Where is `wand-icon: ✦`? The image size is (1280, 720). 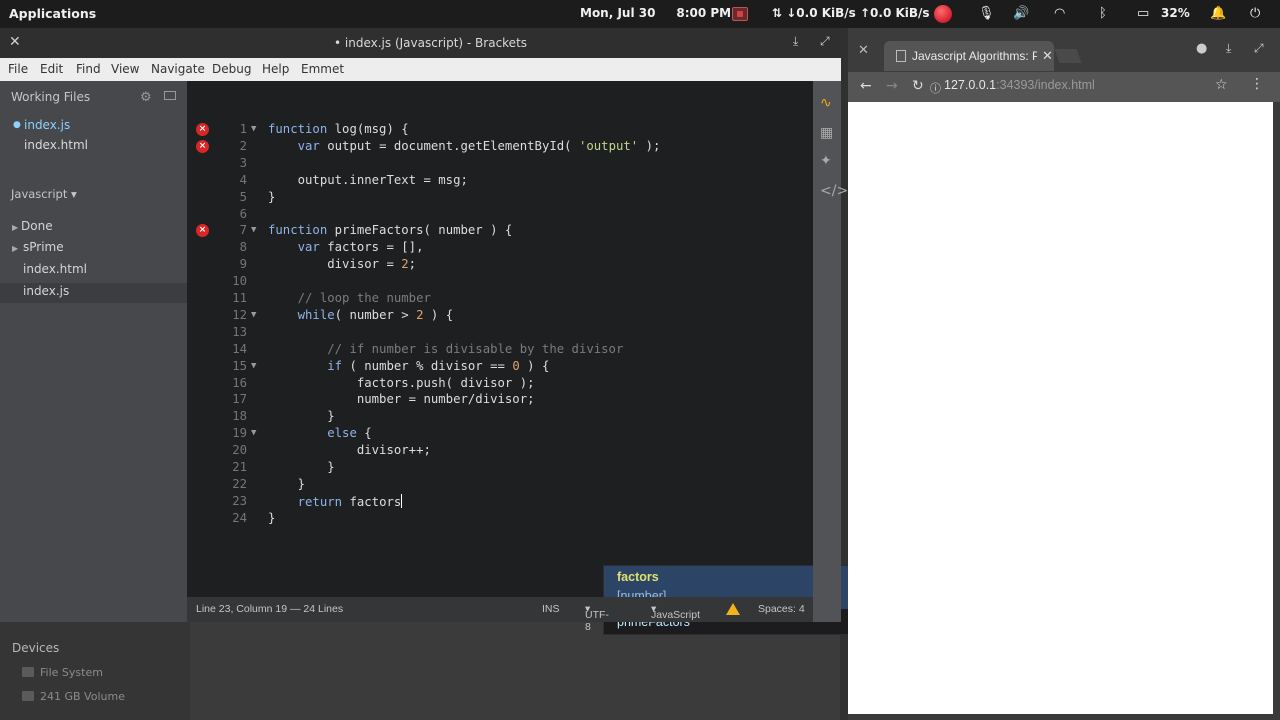 wand-icon: ✦ is located at coordinates (826, 161).